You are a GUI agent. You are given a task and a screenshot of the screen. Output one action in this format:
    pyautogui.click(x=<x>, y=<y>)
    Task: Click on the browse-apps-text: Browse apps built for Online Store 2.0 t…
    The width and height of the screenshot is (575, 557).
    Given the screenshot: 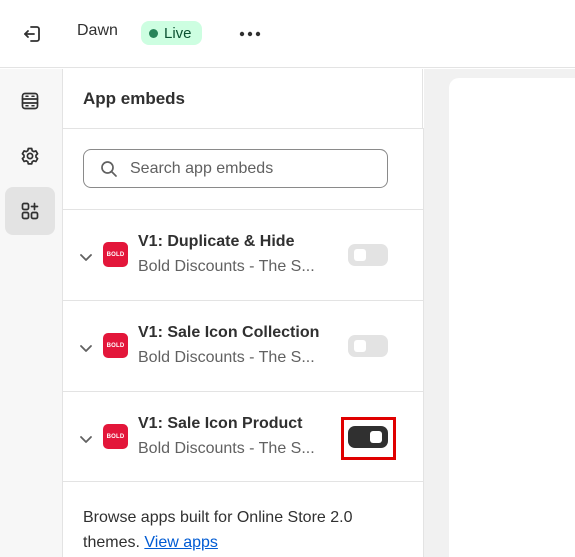 What is the action you would take?
    pyautogui.click(x=238, y=530)
    